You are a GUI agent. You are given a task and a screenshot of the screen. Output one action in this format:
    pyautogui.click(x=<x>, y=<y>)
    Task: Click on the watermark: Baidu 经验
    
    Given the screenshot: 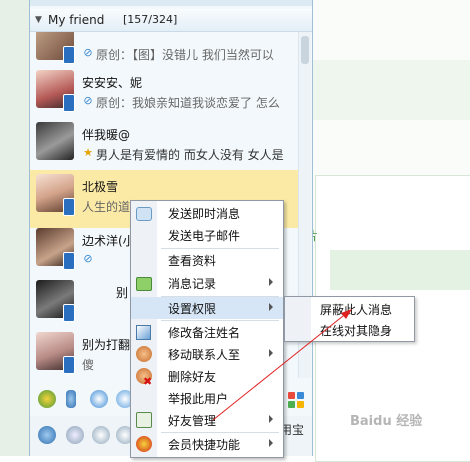 What is the action you would take?
    pyautogui.click(x=386, y=421)
    